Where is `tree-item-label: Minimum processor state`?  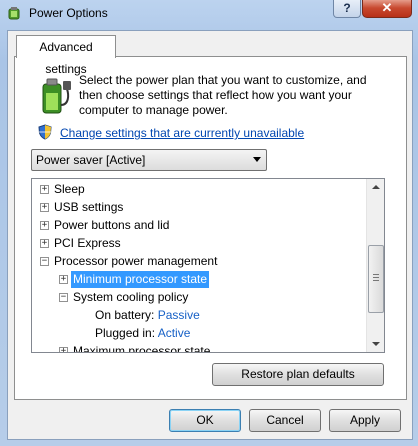
tree-item-label: Minimum processor state is located at coordinates (140, 279).